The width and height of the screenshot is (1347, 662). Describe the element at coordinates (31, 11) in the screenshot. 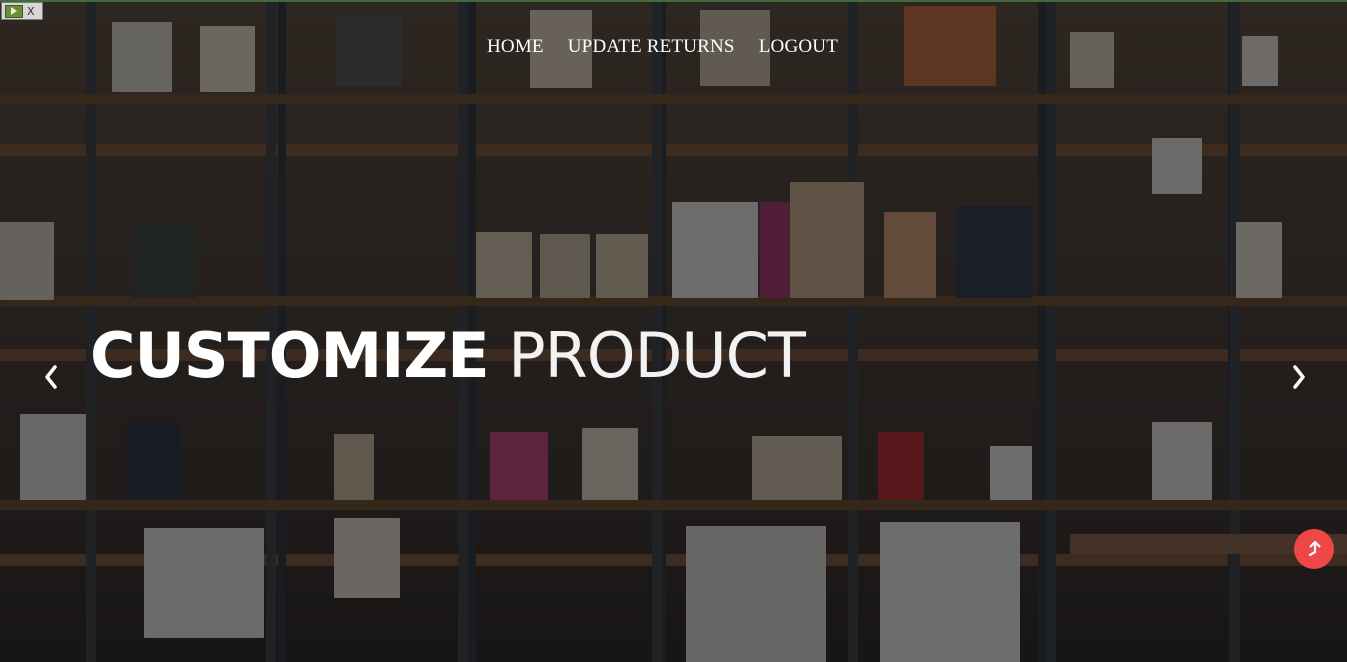

I see `close-icon: X` at that location.